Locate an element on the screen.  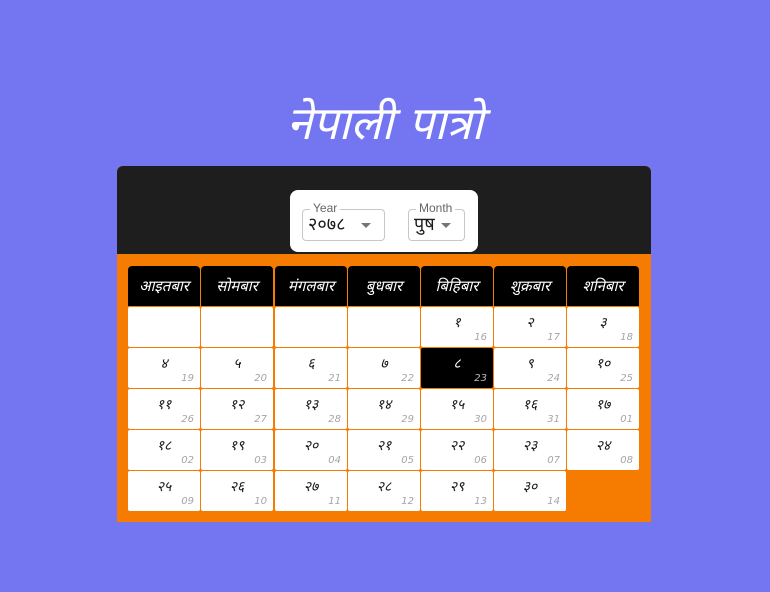
english-date: 20 is located at coordinates (260, 378).